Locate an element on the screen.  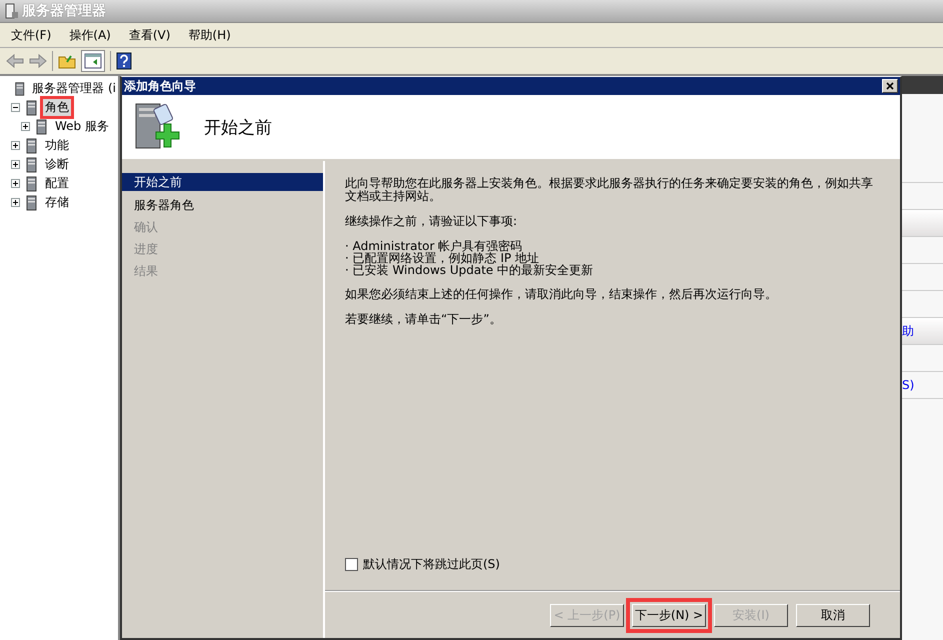
menu-item: 帮助(H) is located at coordinates (209, 35).